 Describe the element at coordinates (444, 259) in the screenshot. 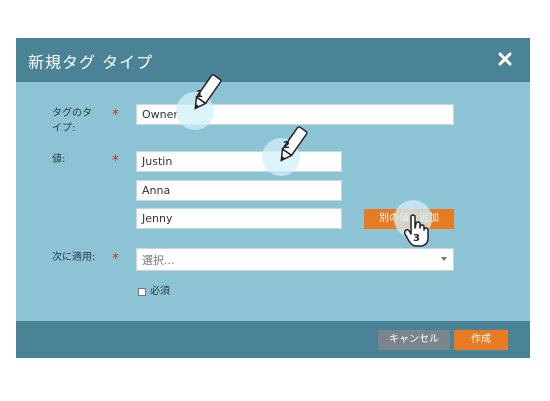

I see `chevron-down-icon` at that location.